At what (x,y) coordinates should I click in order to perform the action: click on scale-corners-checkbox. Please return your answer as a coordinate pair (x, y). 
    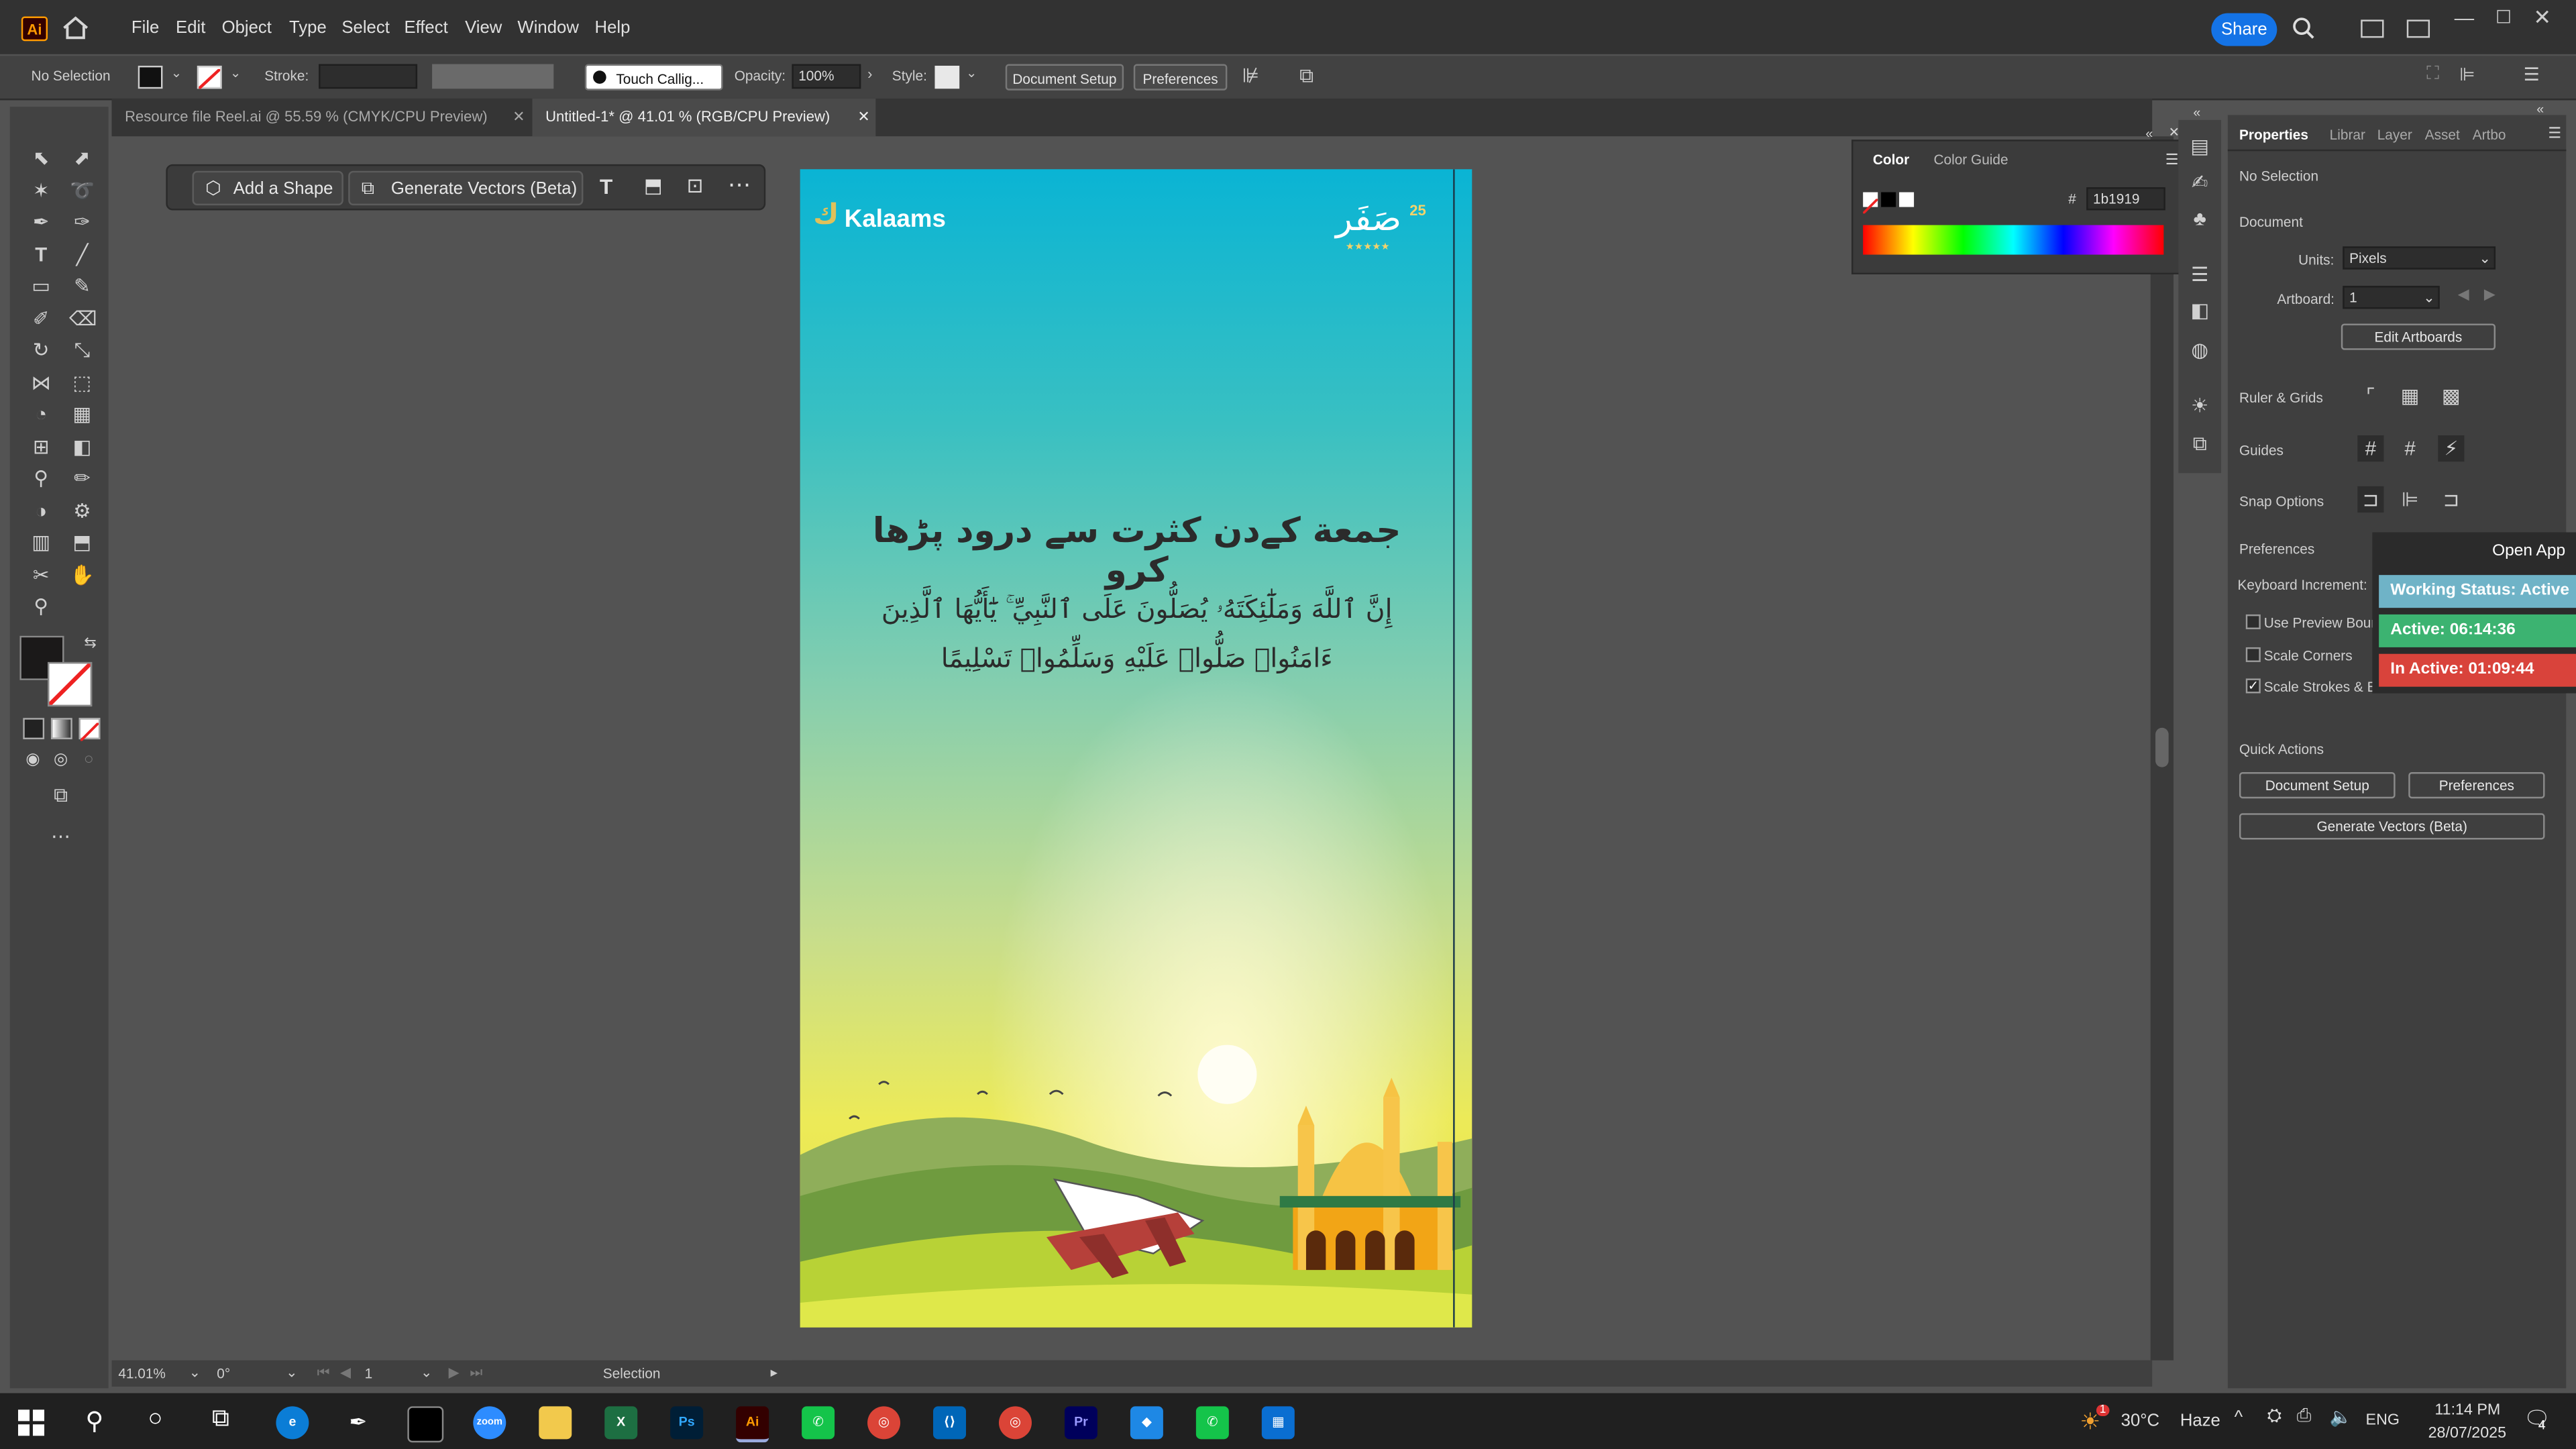
    Looking at the image, I should click on (2253, 654).